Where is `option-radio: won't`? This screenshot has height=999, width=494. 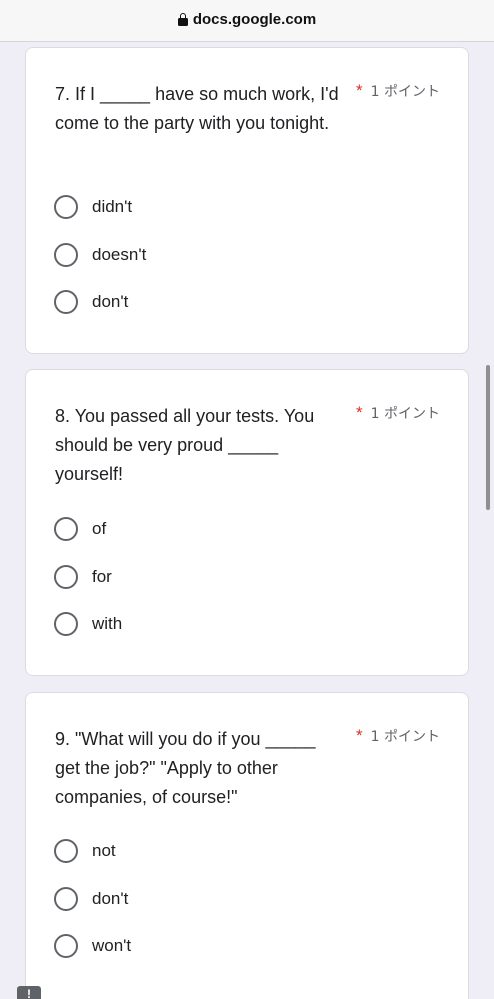
option-radio: won't is located at coordinates (92, 946).